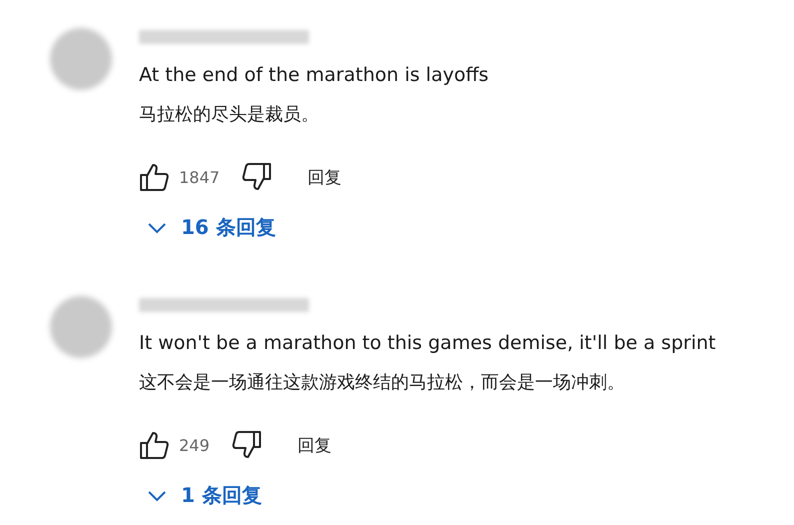 This screenshot has height=525, width=794. What do you see at coordinates (211, 227) in the screenshot?
I see `view-replies-button: 16 条回复` at bounding box center [211, 227].